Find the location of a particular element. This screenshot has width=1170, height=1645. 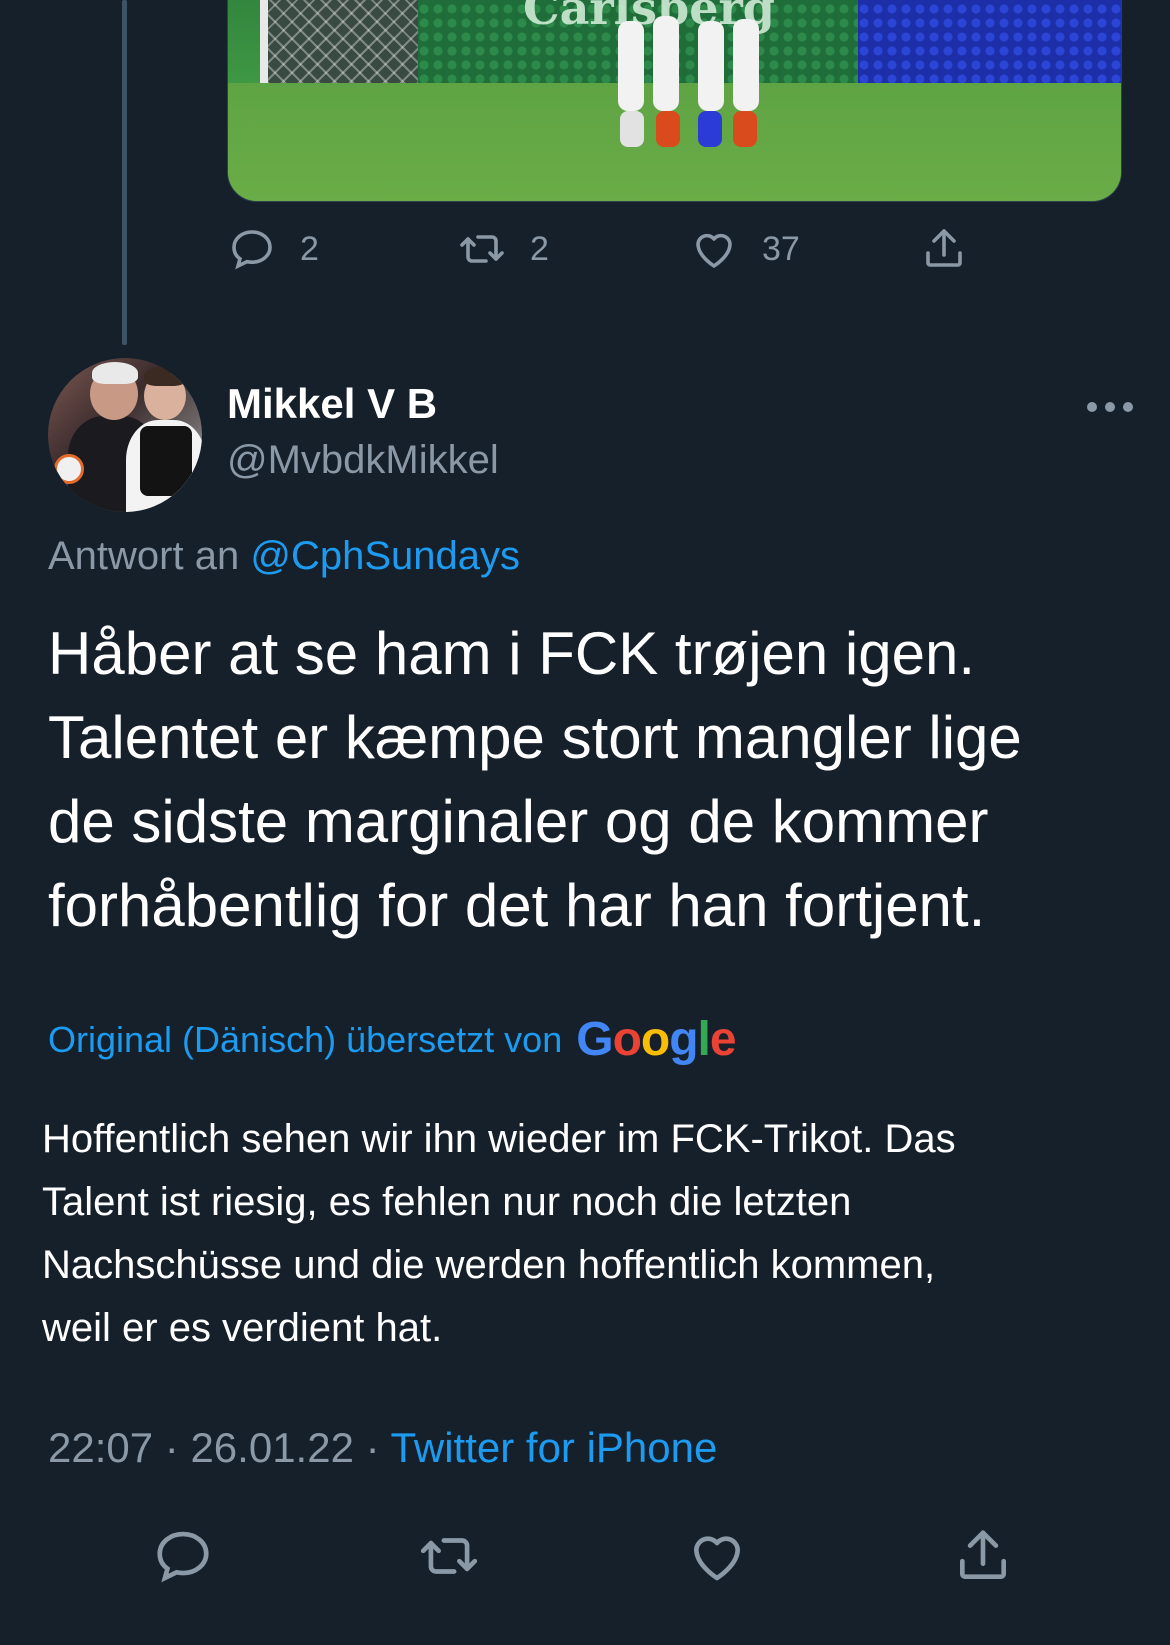

tweet-source: Twitter for iPhone is located at coordinates (554, 1447).